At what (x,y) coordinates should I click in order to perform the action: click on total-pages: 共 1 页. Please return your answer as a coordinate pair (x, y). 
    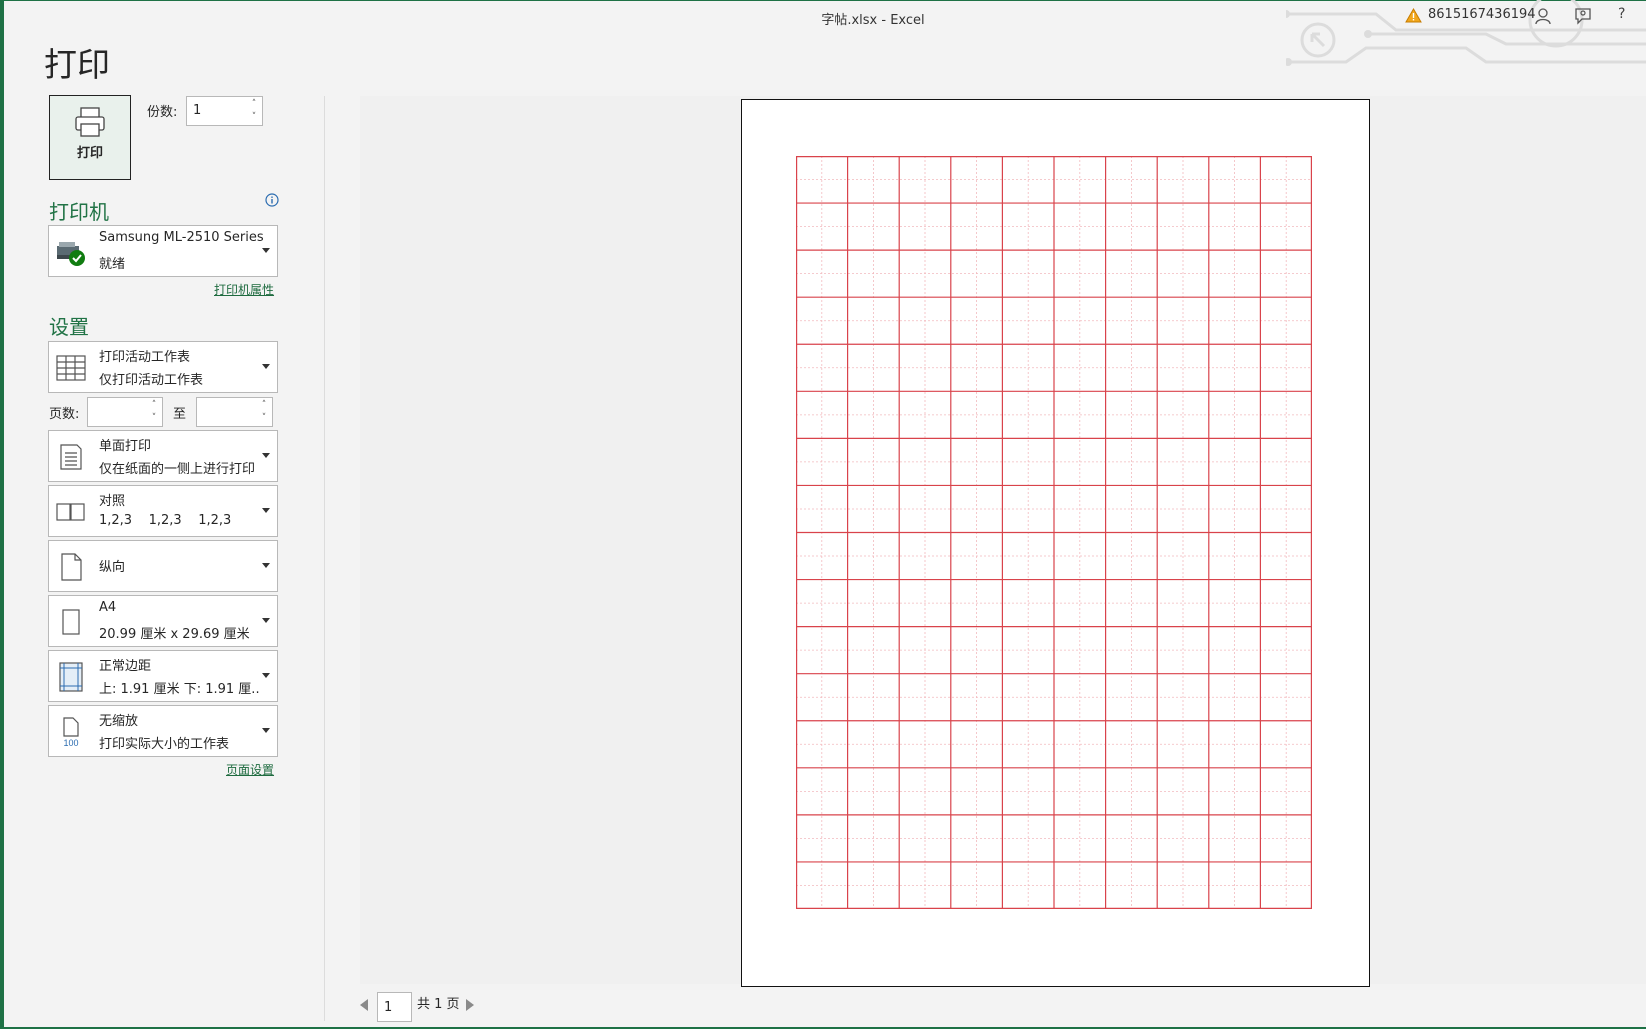
    Looking at the image, I should click on (438, 1004).